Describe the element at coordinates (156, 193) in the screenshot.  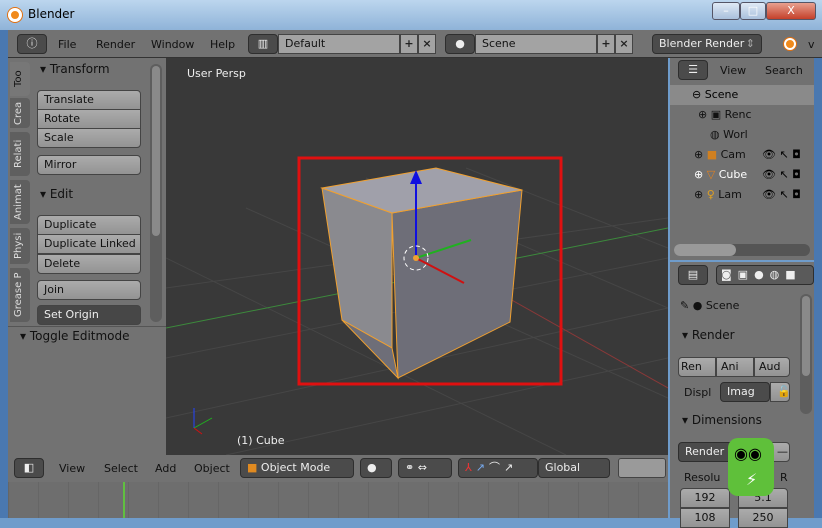
I see `tool-shelf-scrollbar` at that location.